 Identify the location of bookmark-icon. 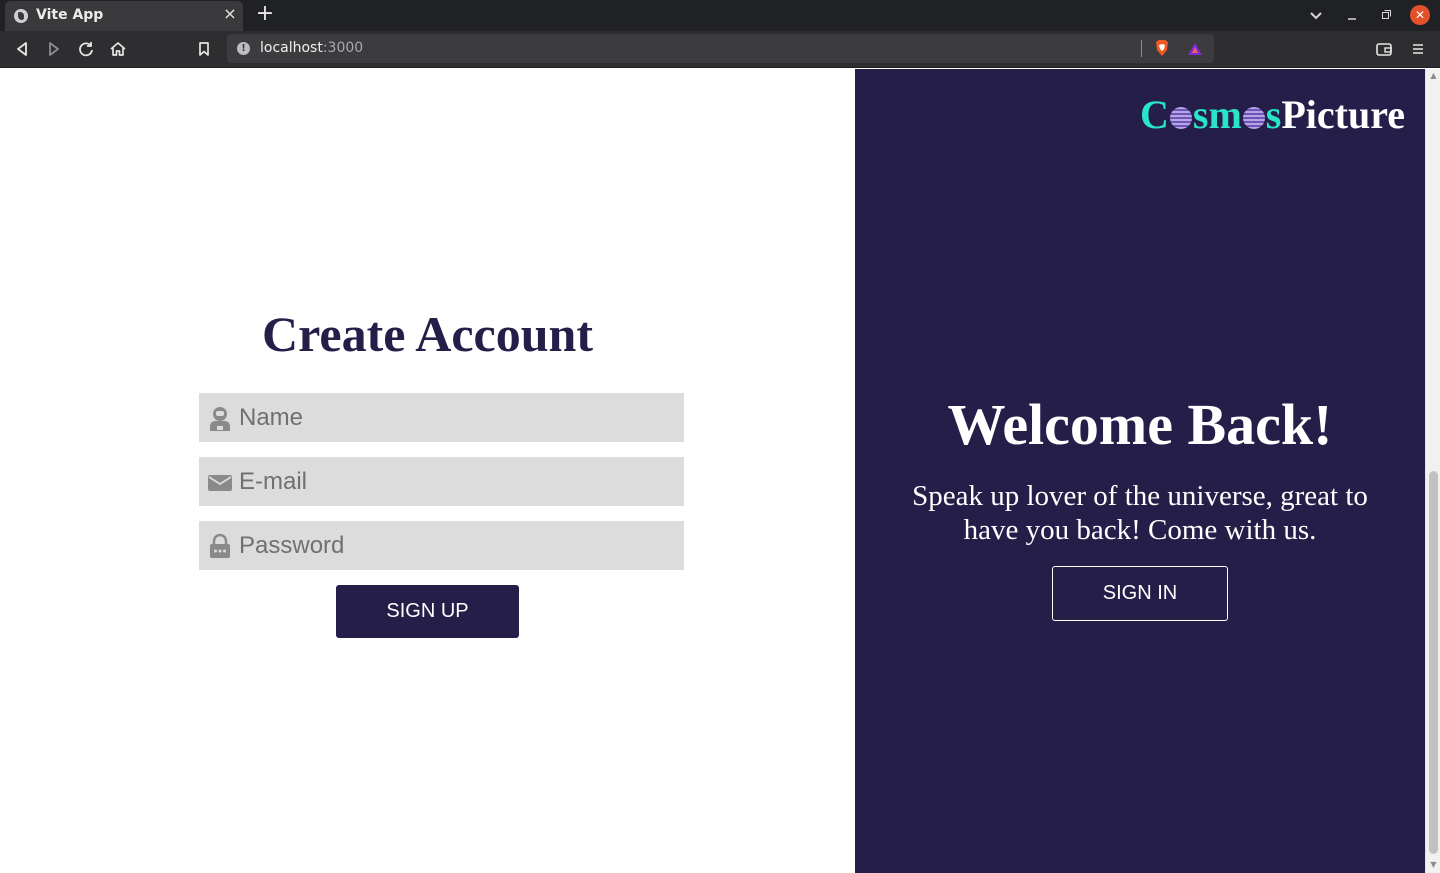
(204, 49).